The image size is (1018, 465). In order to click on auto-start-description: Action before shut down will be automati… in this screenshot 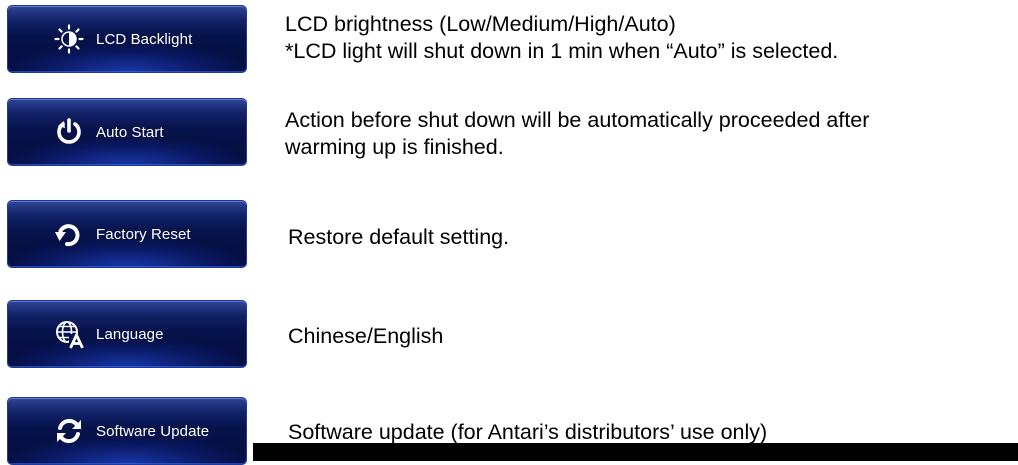, I will do `click(577, 134)`.